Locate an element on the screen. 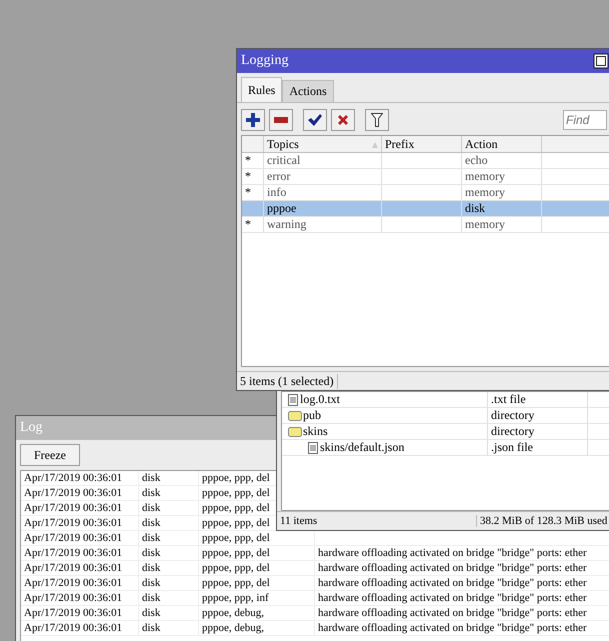 The image size is (609, 641). plus-icon is located at coordinates (253, 120).